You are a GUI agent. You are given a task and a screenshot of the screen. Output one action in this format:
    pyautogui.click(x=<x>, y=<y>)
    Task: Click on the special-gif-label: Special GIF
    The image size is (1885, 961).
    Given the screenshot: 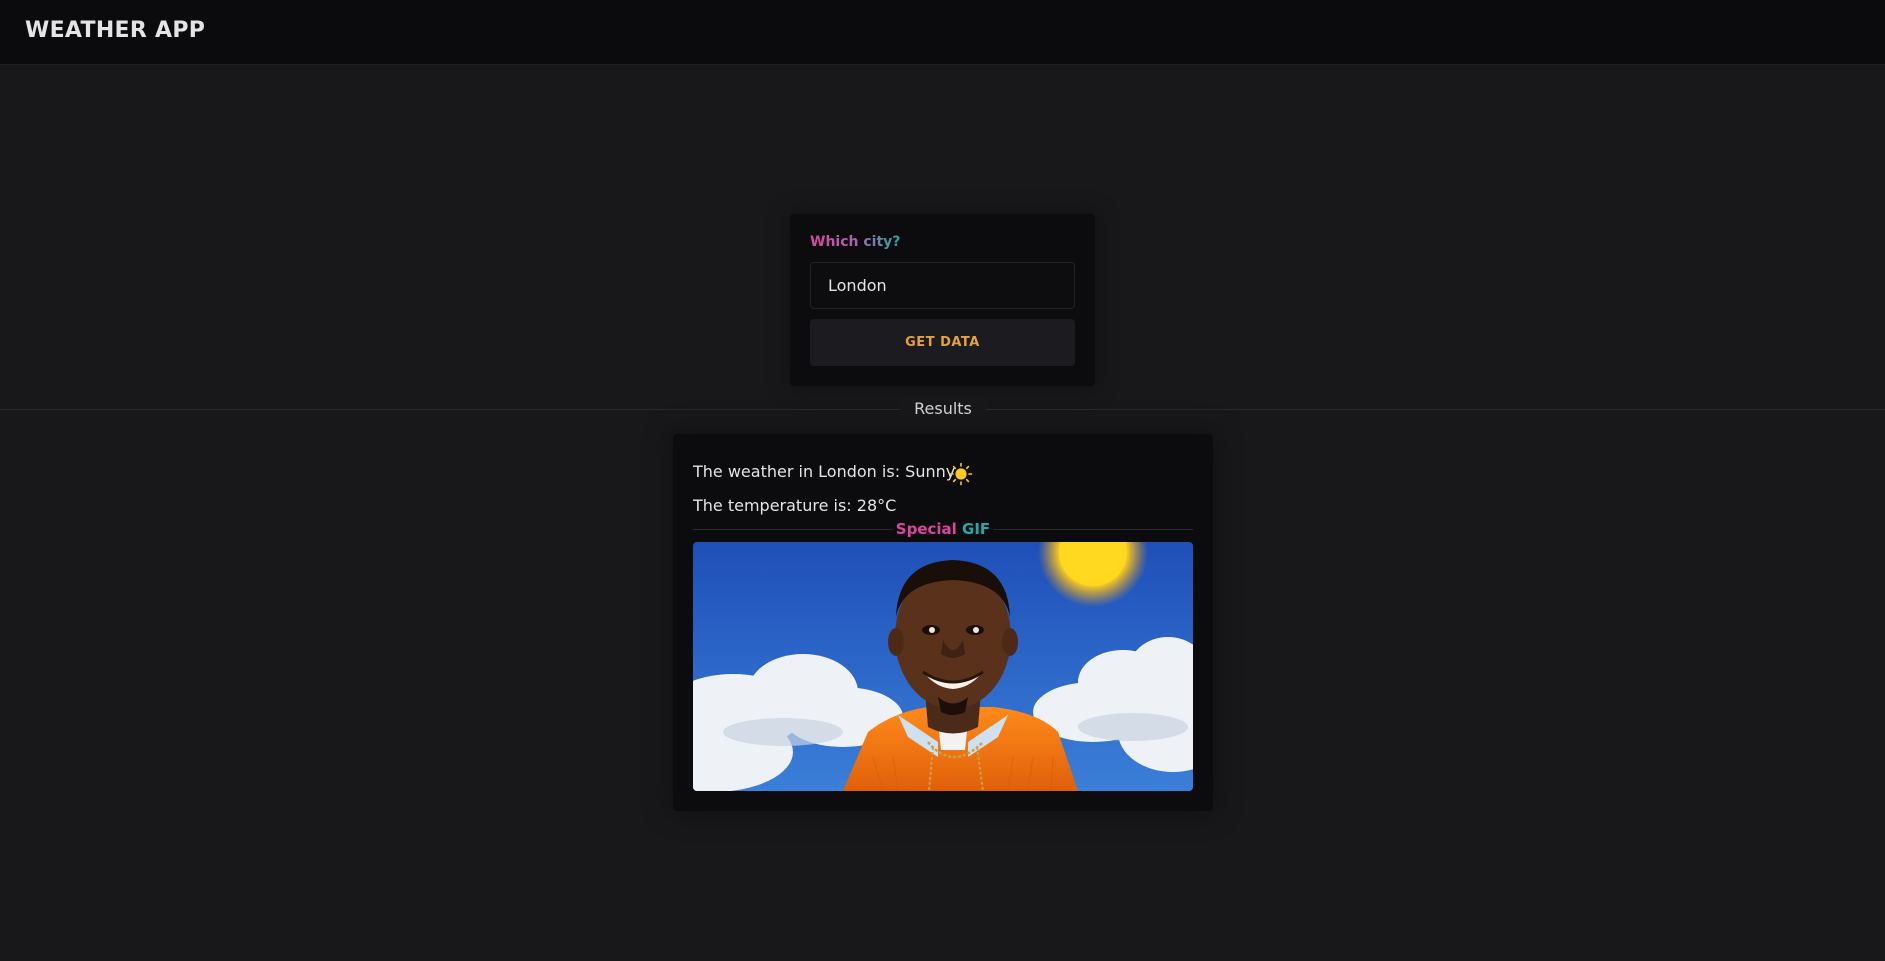 What is the action you would take?
    pyautogui.click(x=943, y=529)
    